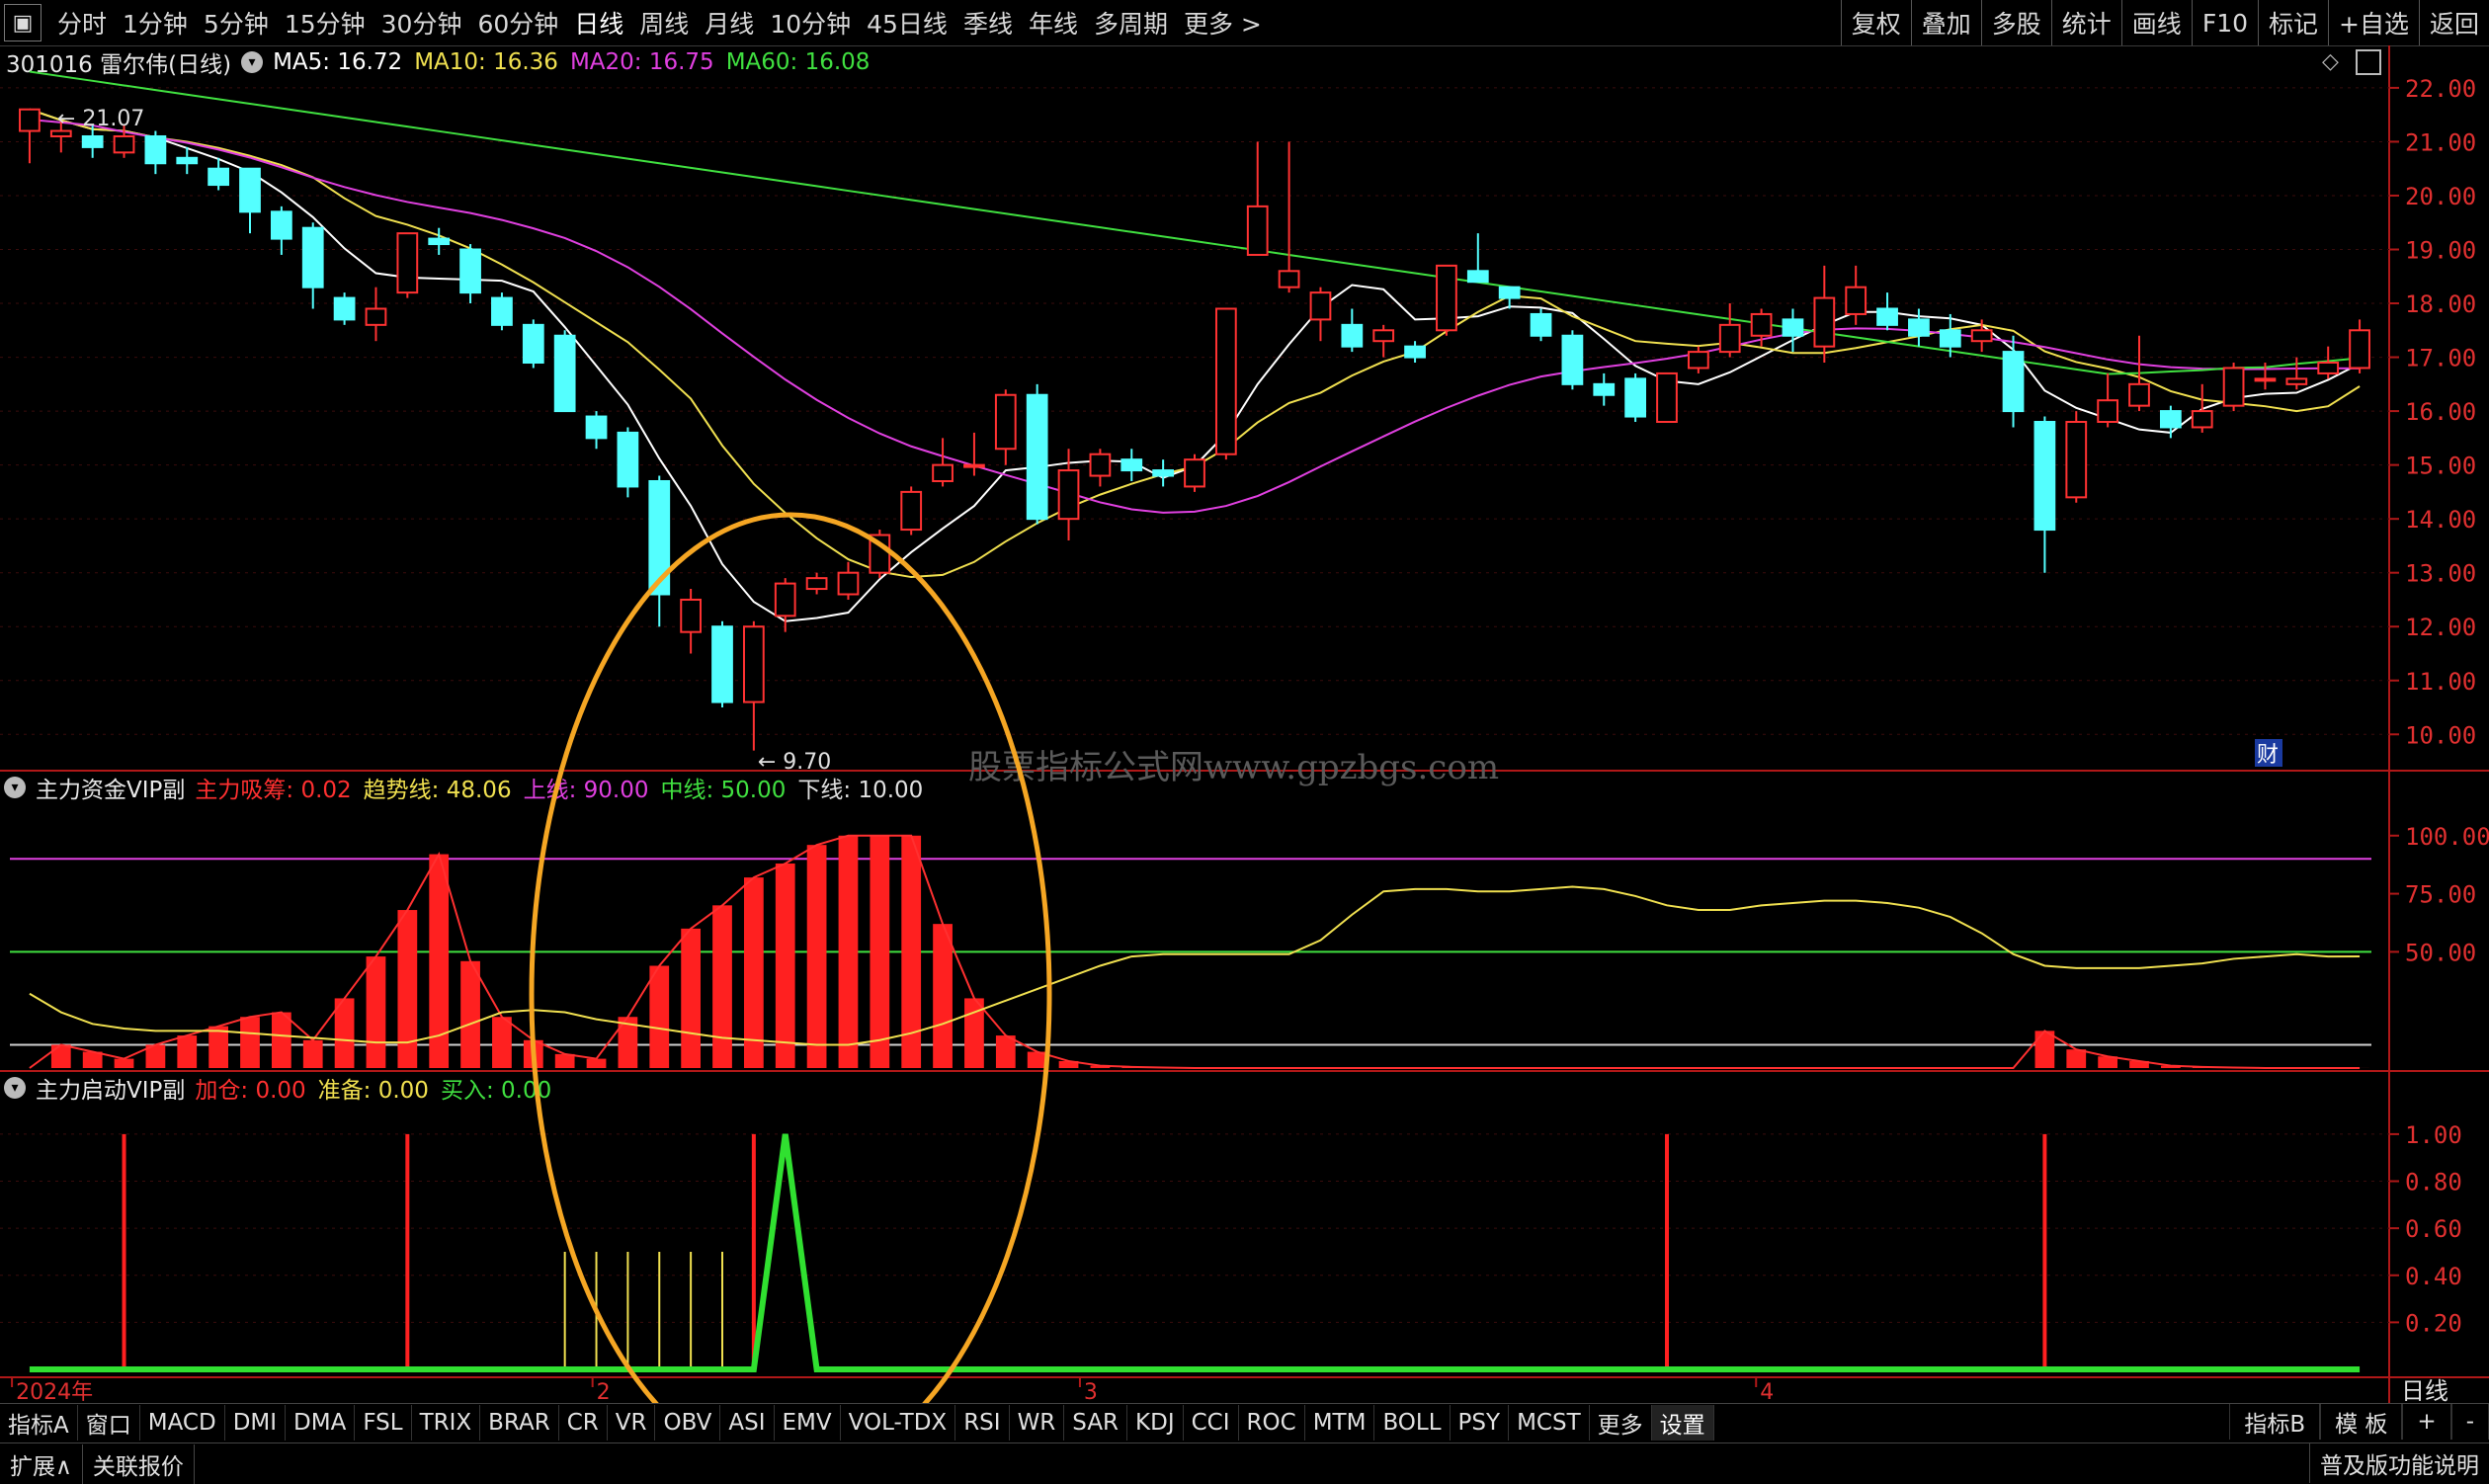 This screenshot has width=2489, height=1484. I want to click on period-tab: 5分钟, so click(237, 23).